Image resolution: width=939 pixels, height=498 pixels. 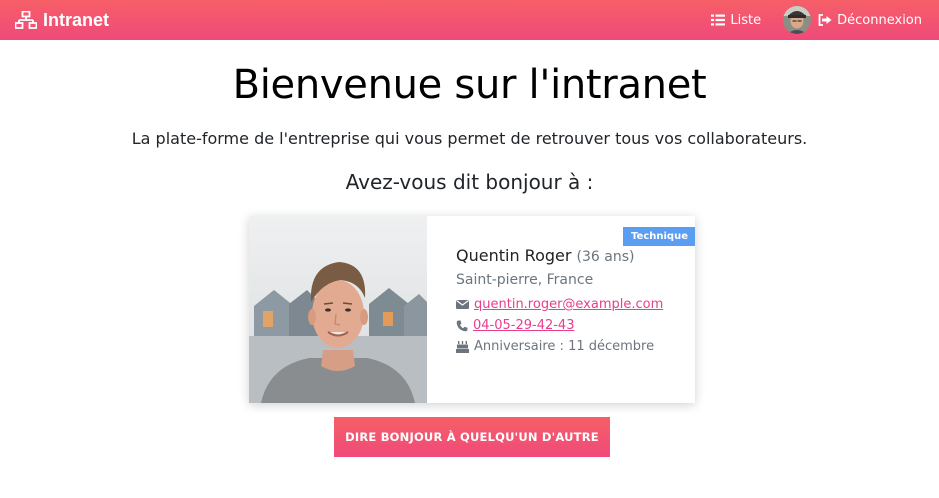 I want to click on logout-link: Déconnexion, so click(x=870, y=20).